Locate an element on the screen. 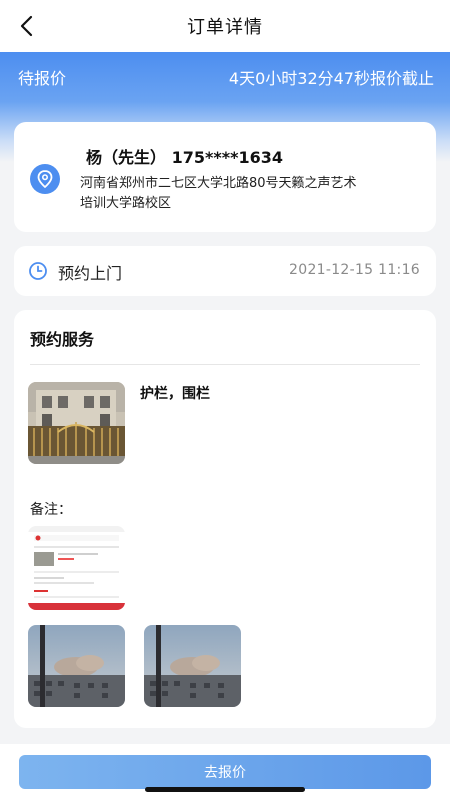  customer-address: 河南省郑州市二七区大学北路80号天籁之声艺术培训大学路校区 is located at coordinates (218, 193).